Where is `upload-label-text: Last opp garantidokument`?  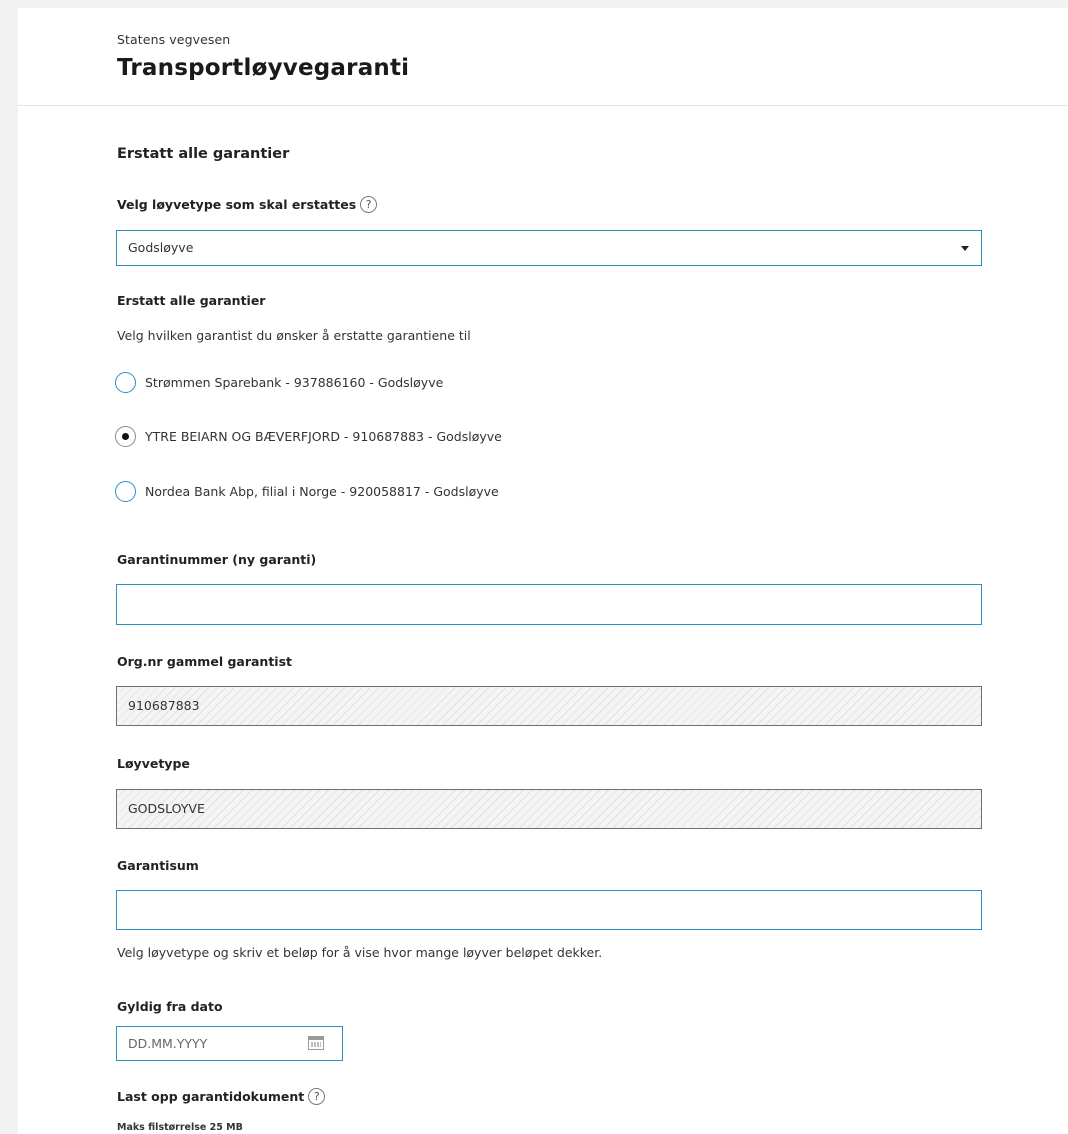 upload-label-text: Last opp garantidokument is located at coordinates (211, 1096).